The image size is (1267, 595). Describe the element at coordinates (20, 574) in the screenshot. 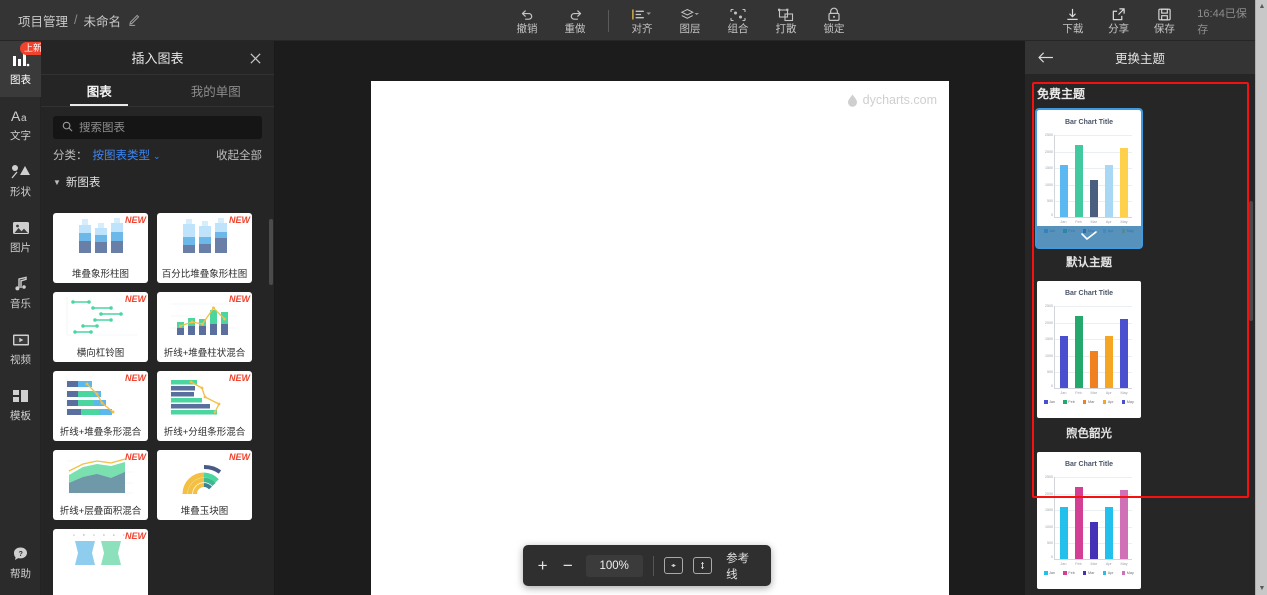

I see `sidebar-label-help: 帮助` at that location.